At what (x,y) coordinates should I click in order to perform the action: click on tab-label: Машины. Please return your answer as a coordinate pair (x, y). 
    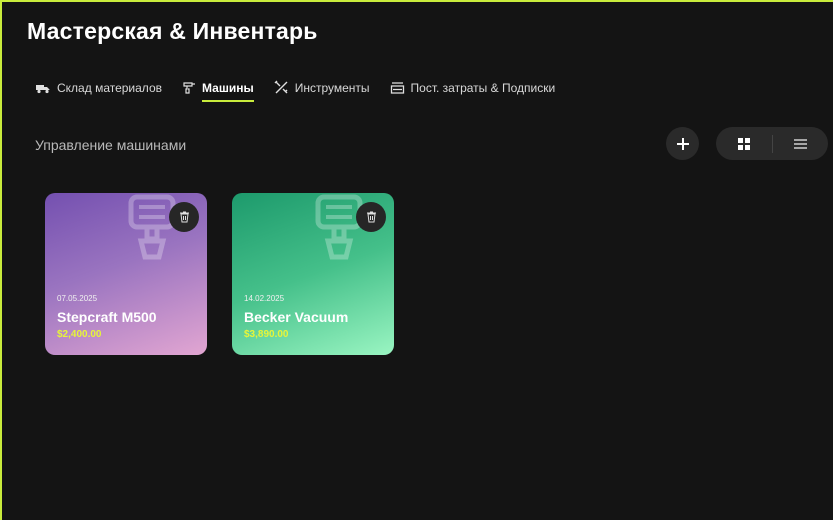
    Looking at the image, I should click on (228, 87).